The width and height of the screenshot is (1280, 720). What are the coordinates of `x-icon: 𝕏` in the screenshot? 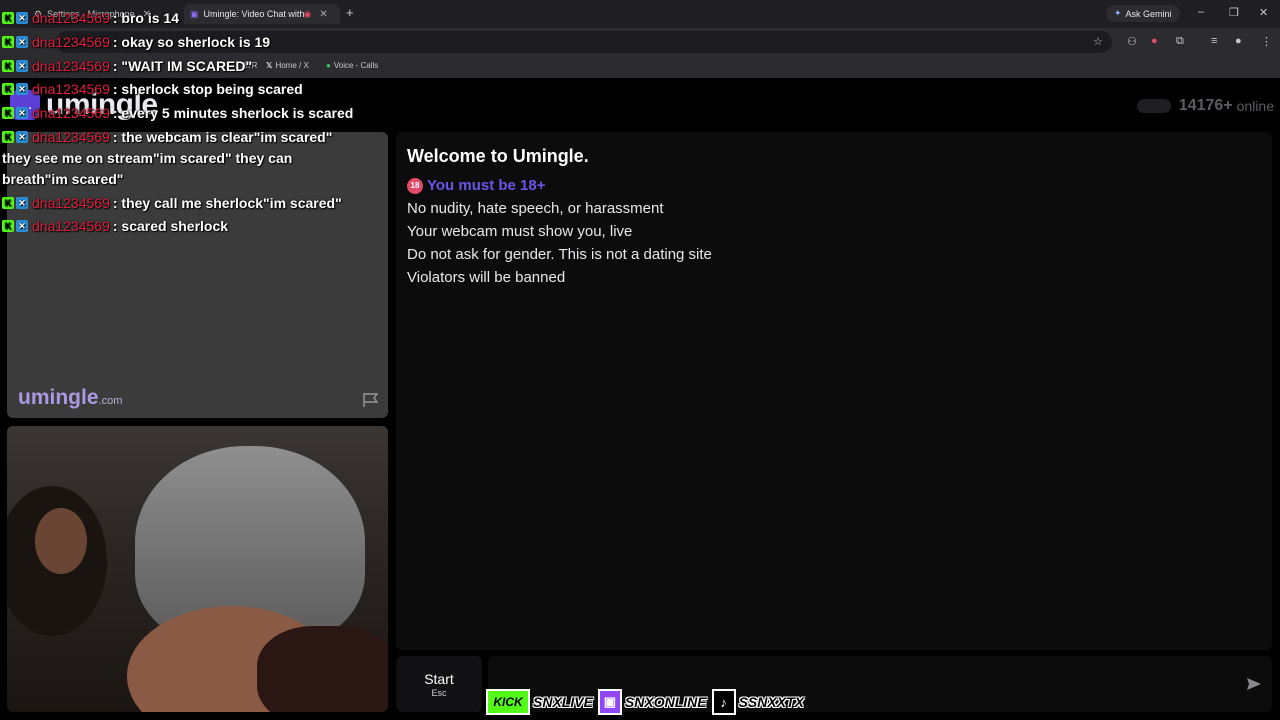 It's located at (269, 65).